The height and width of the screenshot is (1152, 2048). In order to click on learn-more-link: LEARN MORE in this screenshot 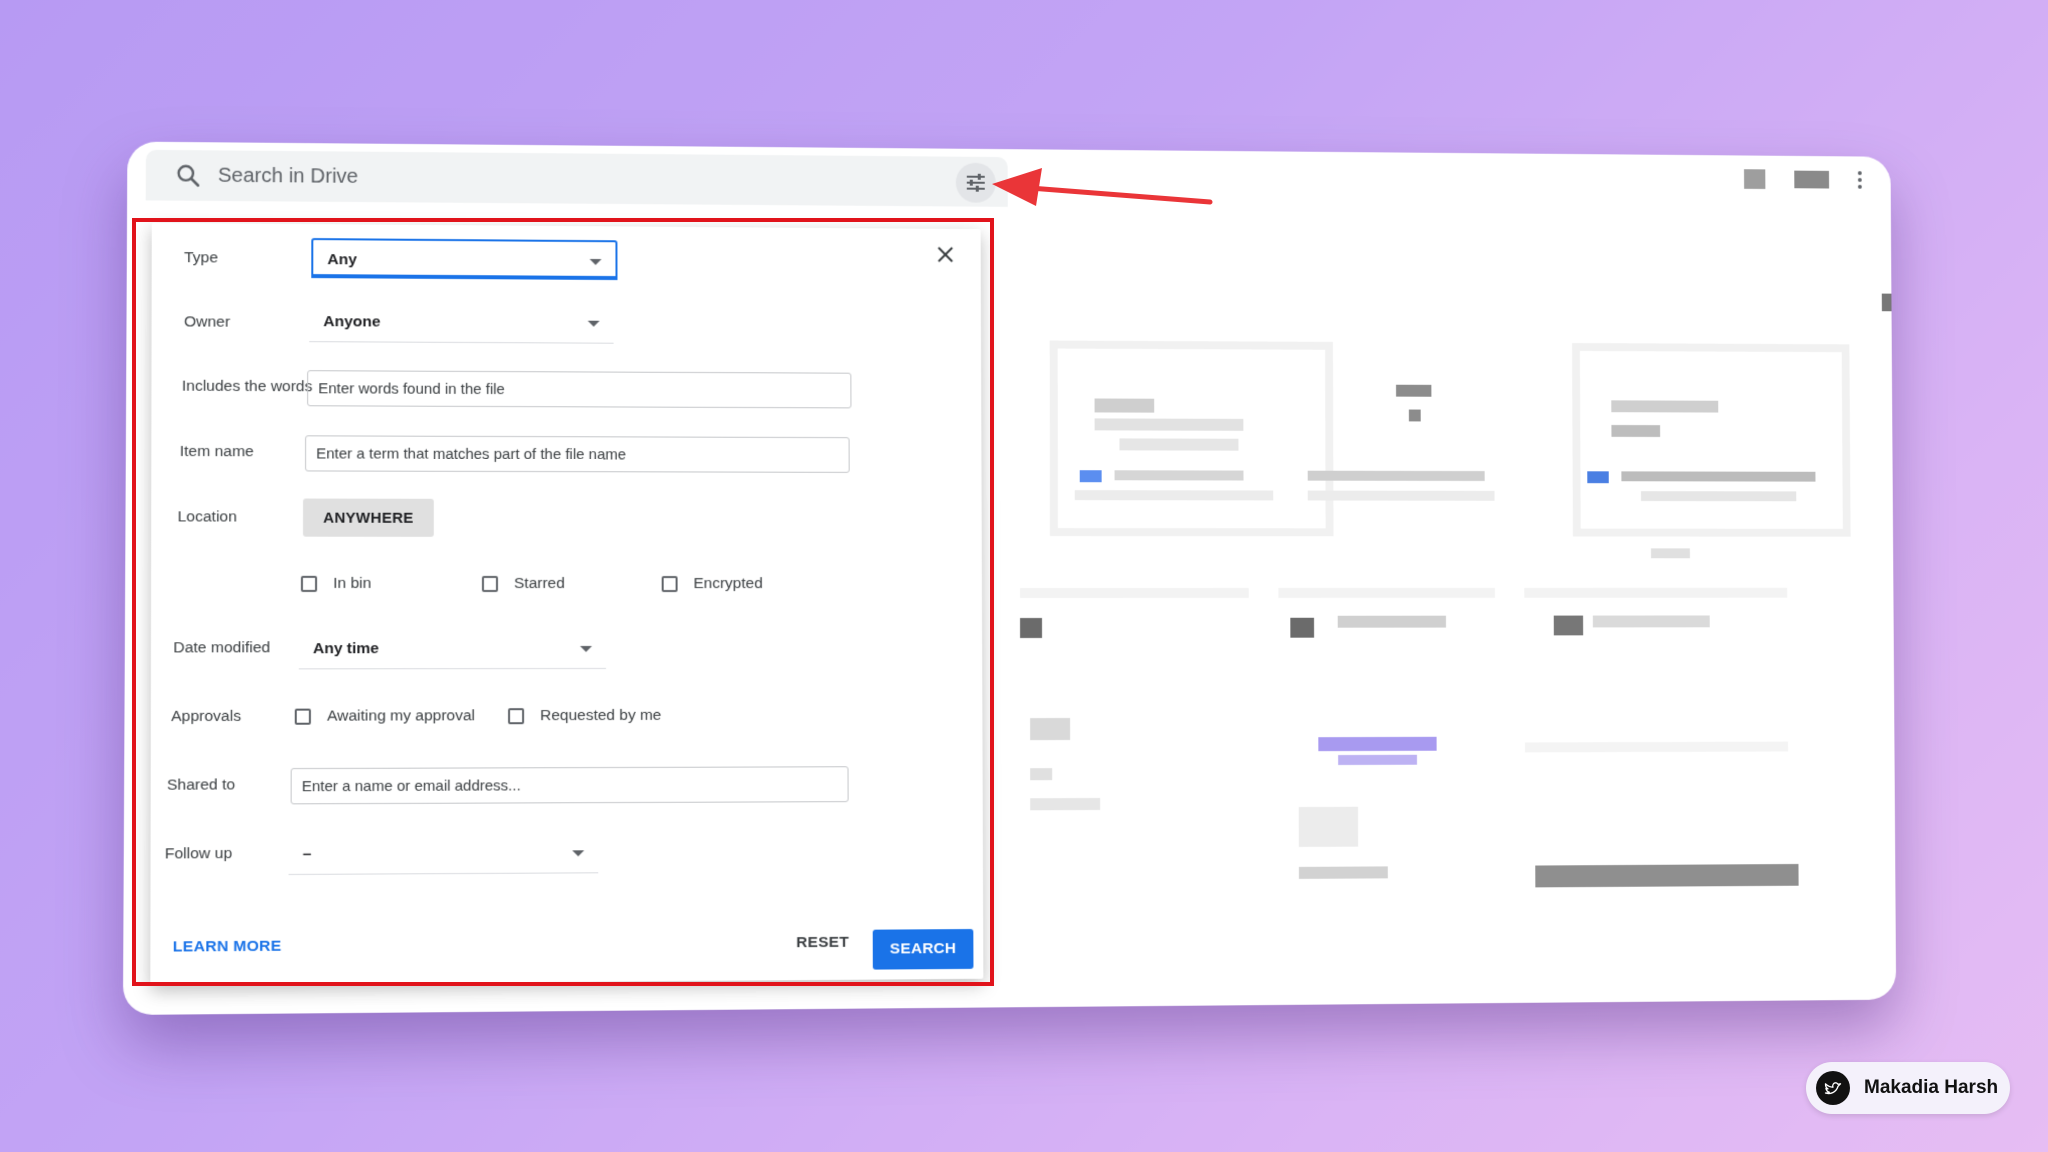, I will do `click(227, 947)`.